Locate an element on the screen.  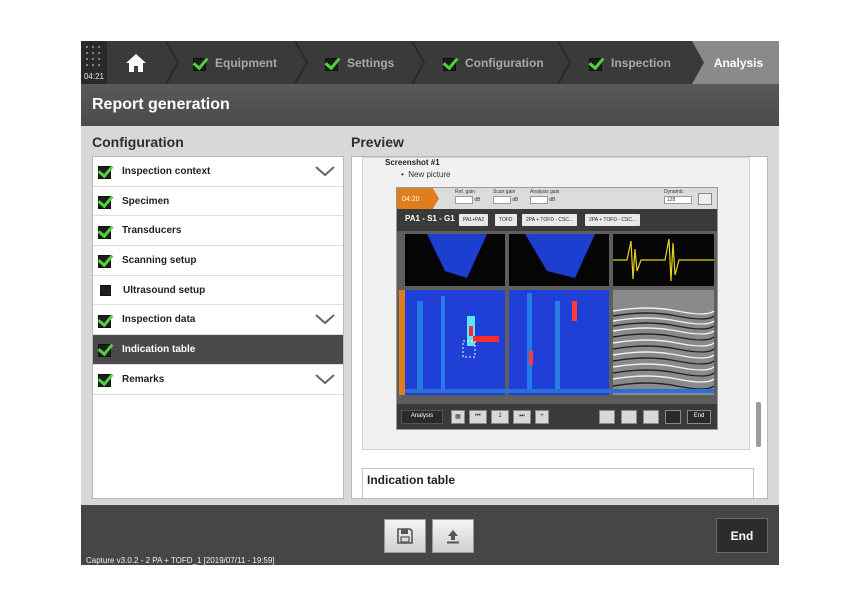
preview-scroll-thumb is located at coordinates (758, 424).